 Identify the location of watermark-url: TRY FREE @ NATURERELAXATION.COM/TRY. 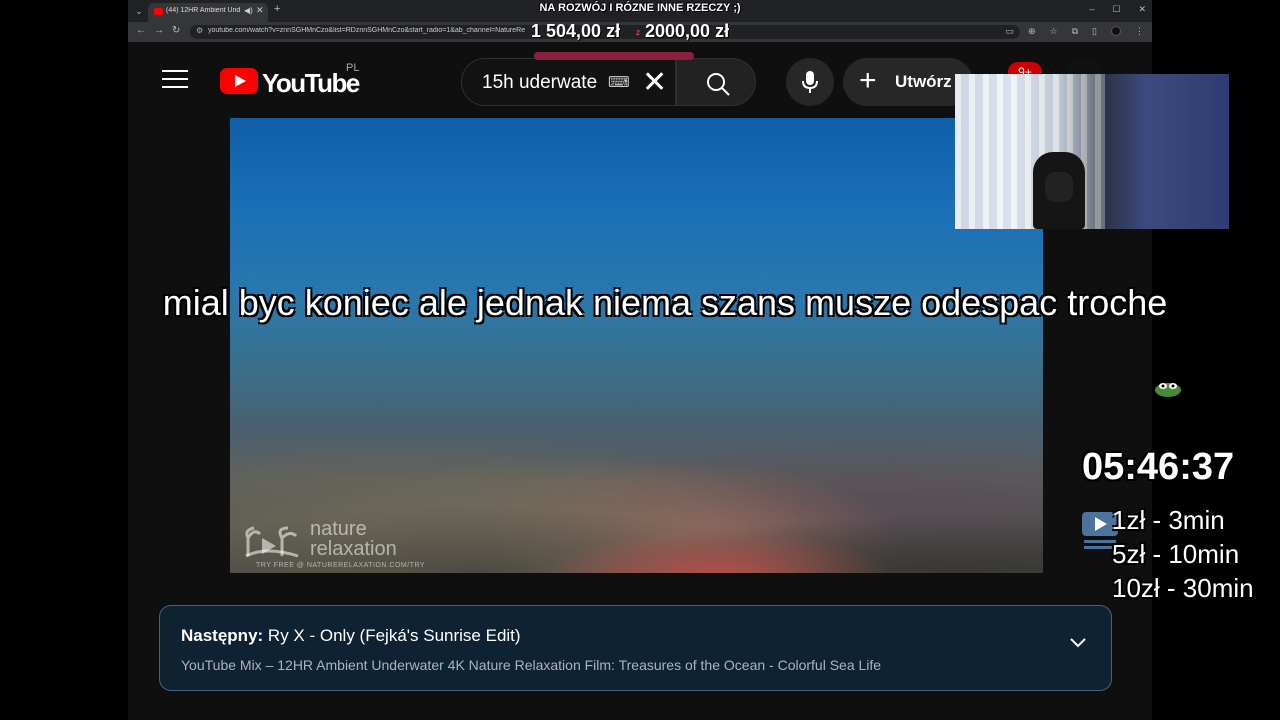
(341, 565).